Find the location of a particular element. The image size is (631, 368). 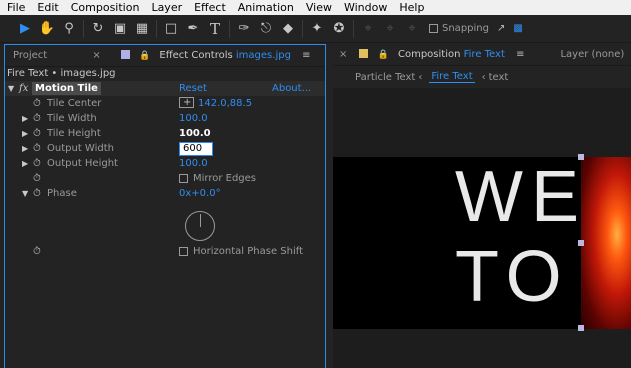

phase-angle-dial is located at coordinates (200, 226).